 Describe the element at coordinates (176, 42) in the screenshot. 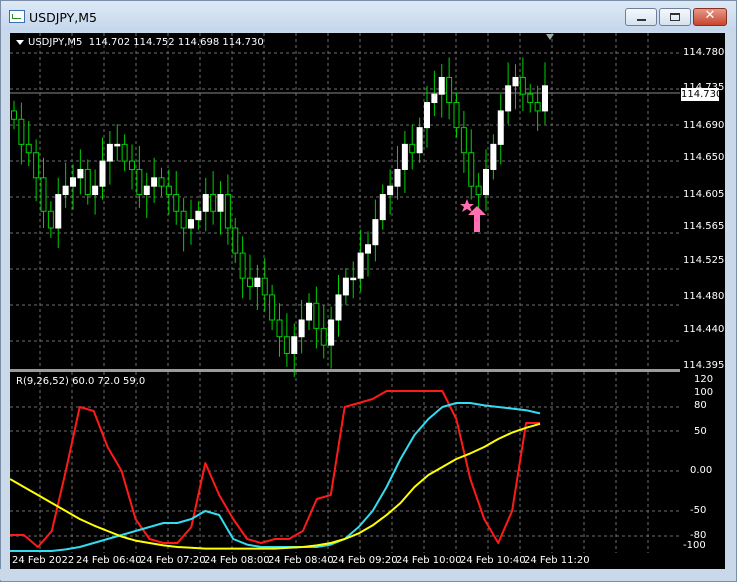

I see `chart-ohlc: 114.702 114.752 114.698 114.730` at that location.